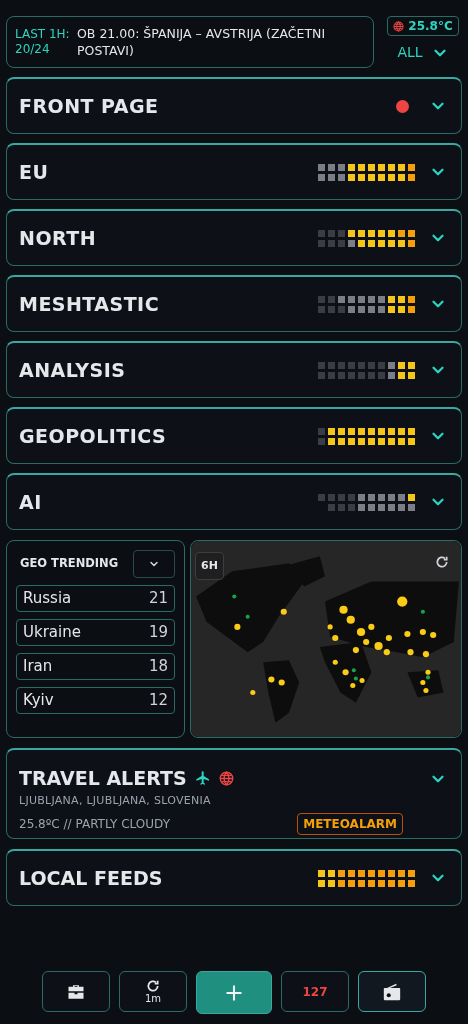 Image resolution: width=468 pixels, height=1024 pixels. I want to click on trending-count: 18, so click(158, 667).